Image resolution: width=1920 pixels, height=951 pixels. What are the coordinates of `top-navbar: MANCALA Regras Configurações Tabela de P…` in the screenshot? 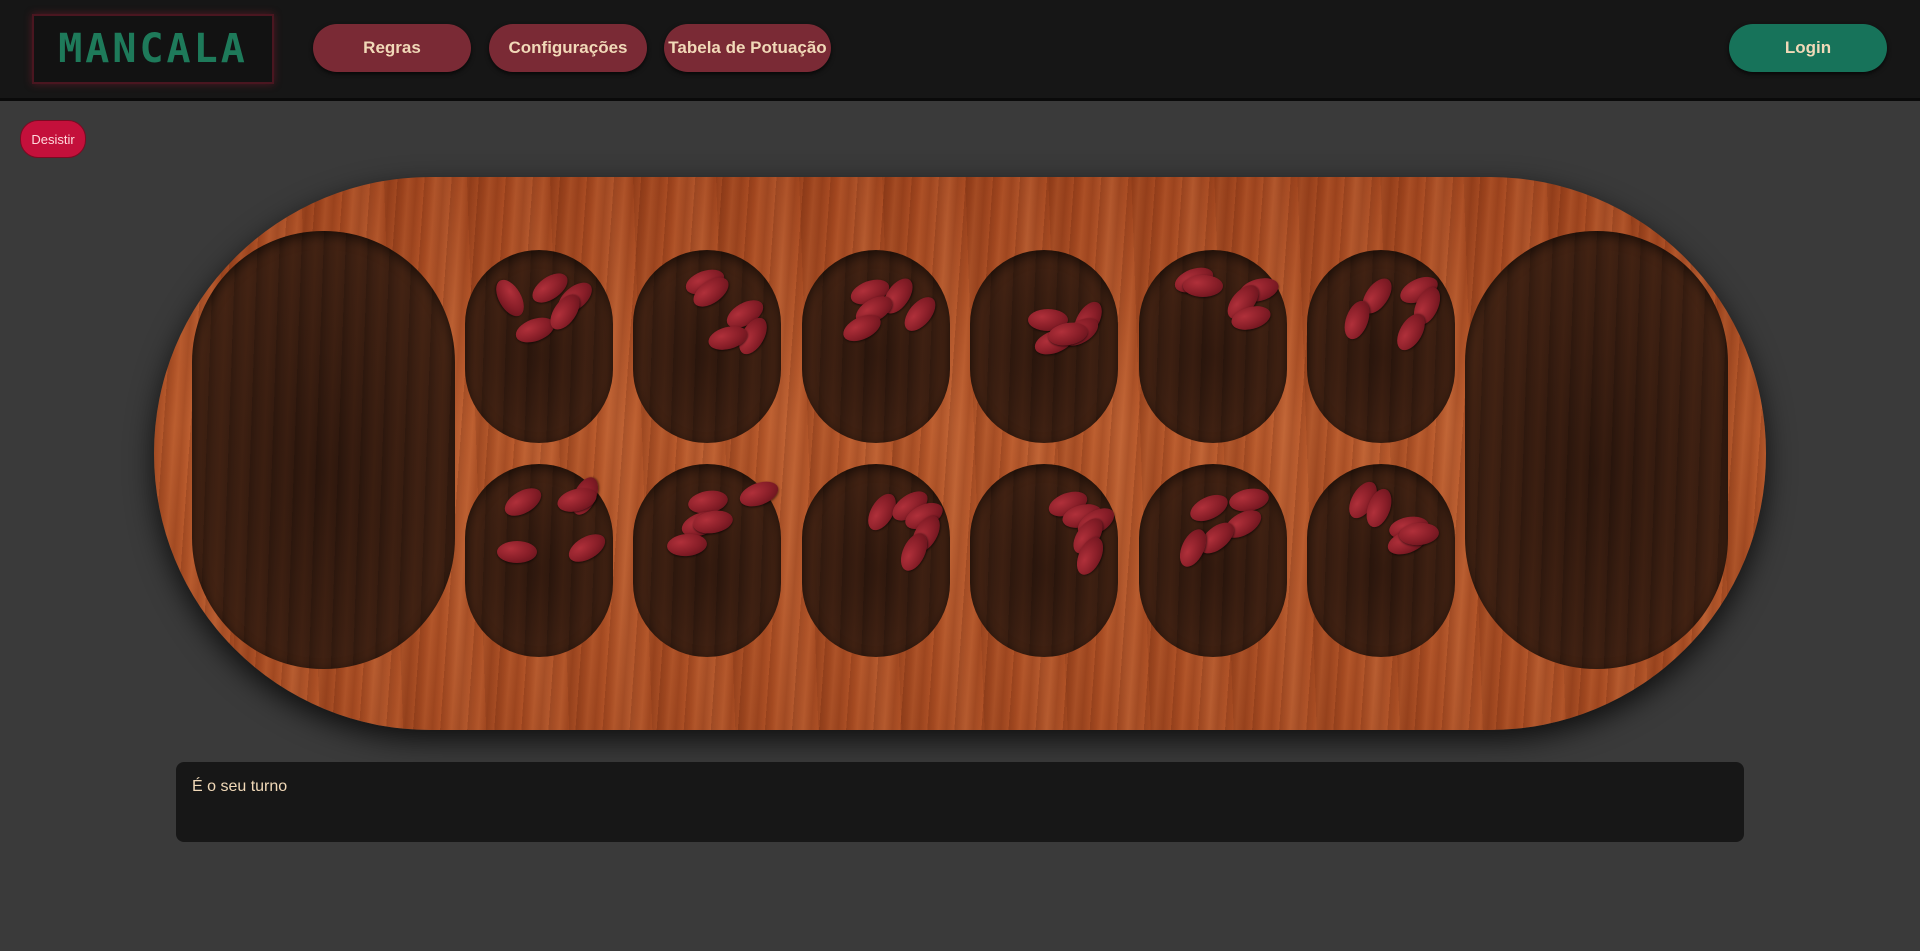 It's located at (960, 50).